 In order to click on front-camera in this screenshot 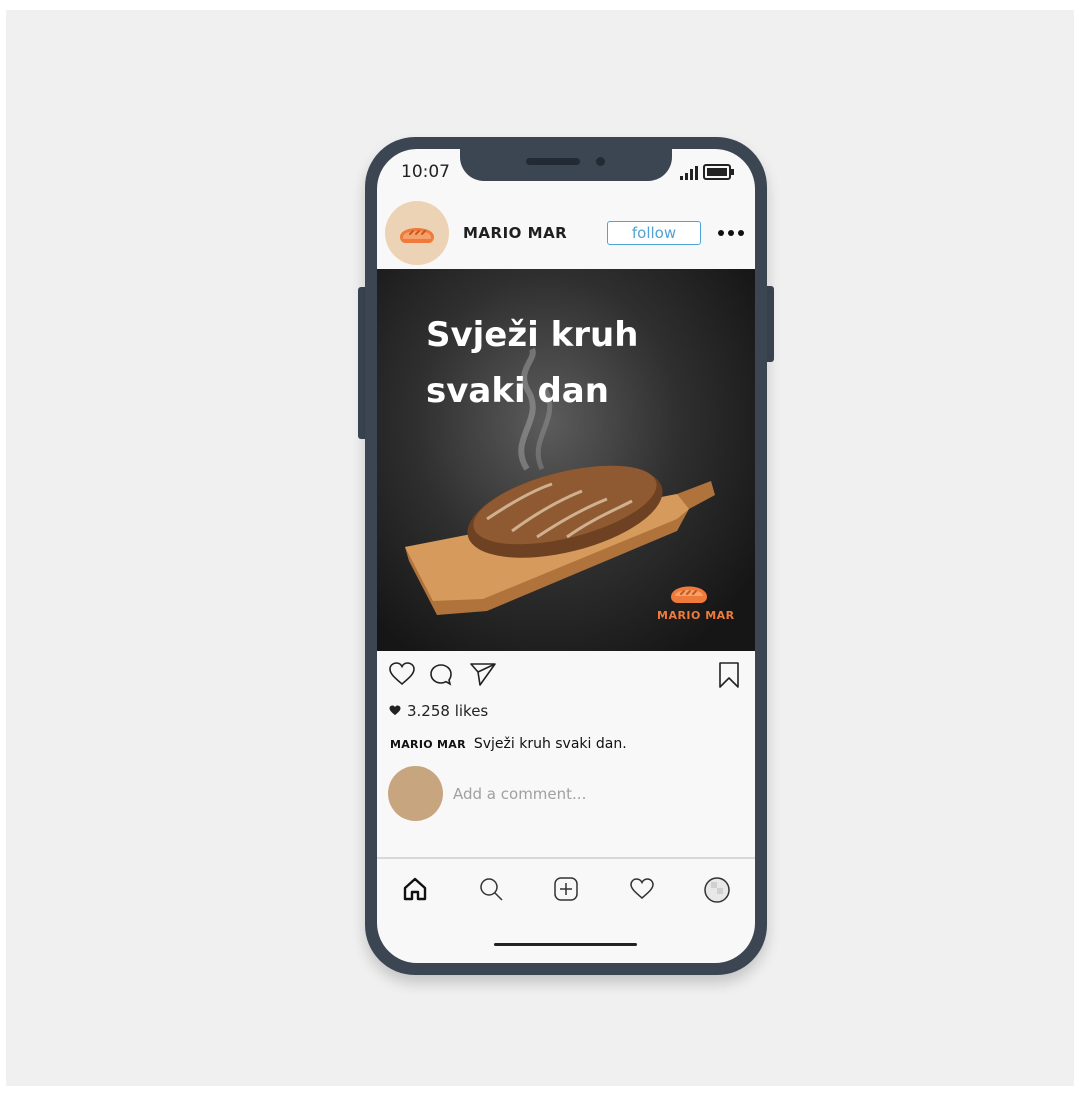, I will do `click(600, 161)`.